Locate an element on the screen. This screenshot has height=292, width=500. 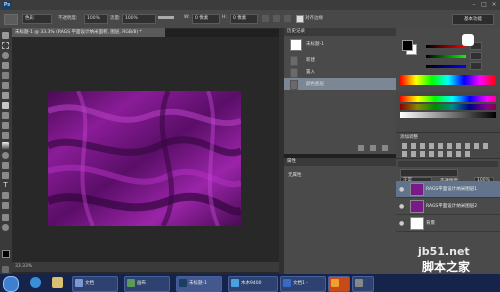
history-panel: 历史记录 未标题-1 新建 置入 颜色图层 is located at coordinates (340, 91).